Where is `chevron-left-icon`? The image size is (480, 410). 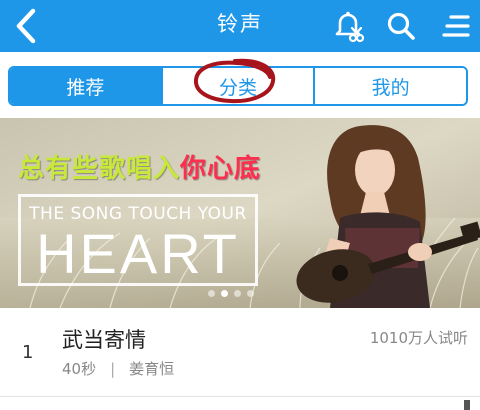
chevron-left-icon is located at coordinates (26, 26).